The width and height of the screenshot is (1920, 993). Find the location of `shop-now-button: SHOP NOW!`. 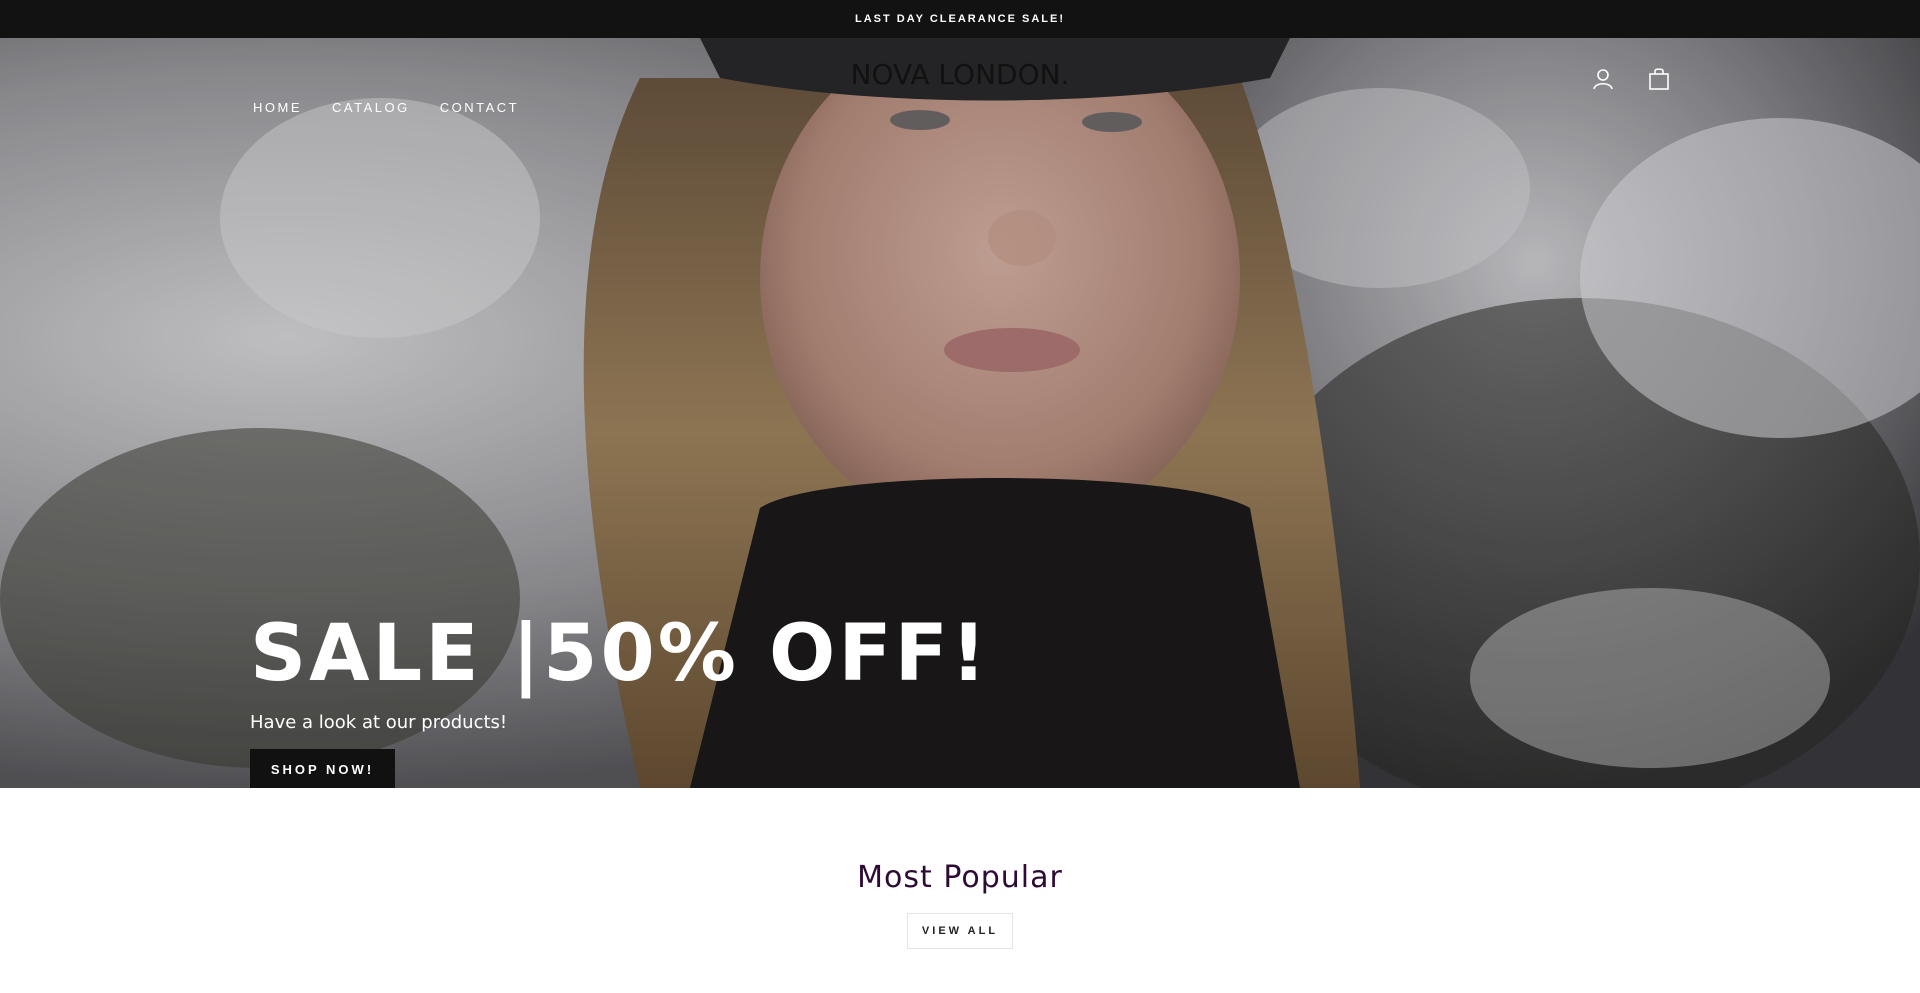

shop-now-button: SHOP NOW! is located at coordinates (322, 768).